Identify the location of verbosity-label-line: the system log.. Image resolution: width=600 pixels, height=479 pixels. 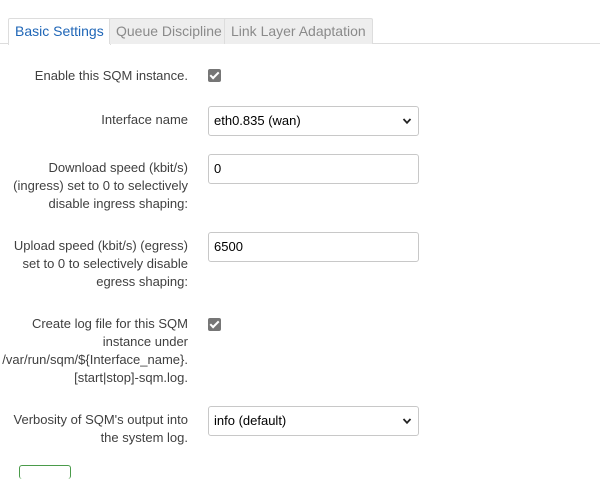
(144, 437).